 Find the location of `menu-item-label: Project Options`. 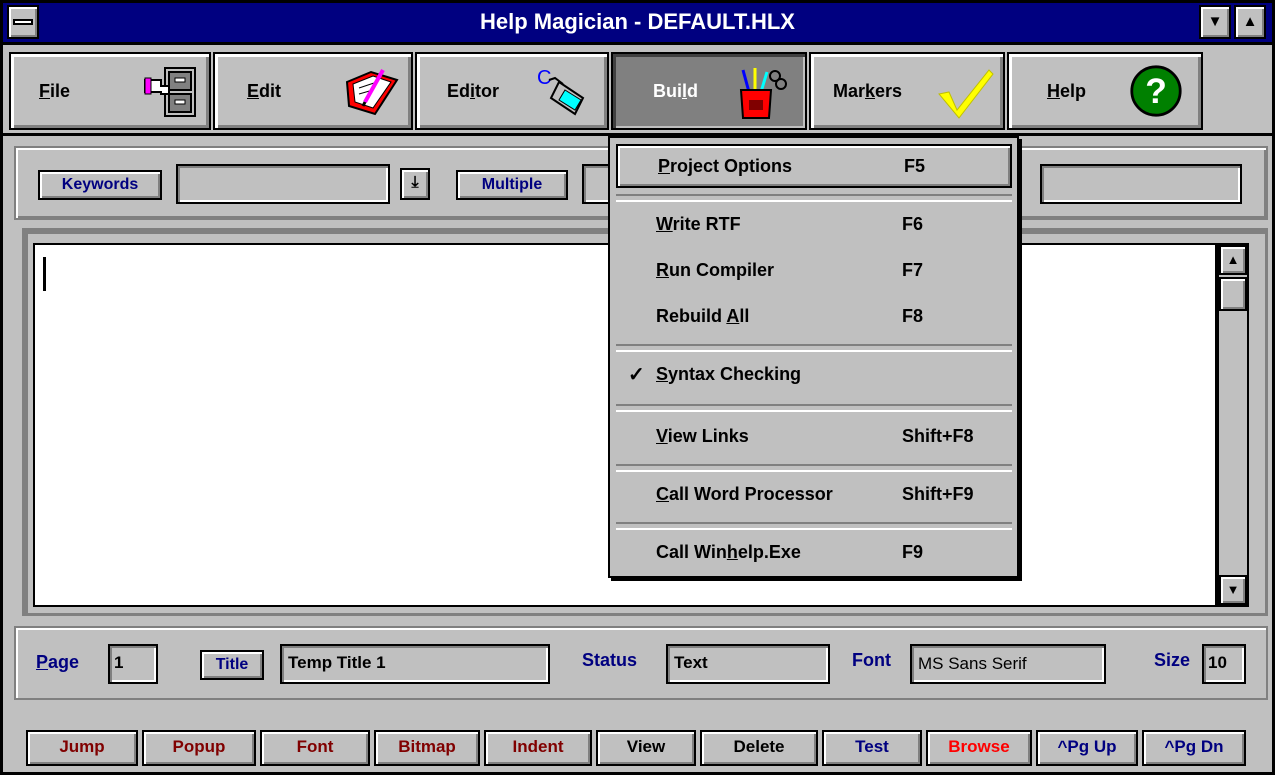

menu-item-label: Project Options is located at coordinates (725, 166).